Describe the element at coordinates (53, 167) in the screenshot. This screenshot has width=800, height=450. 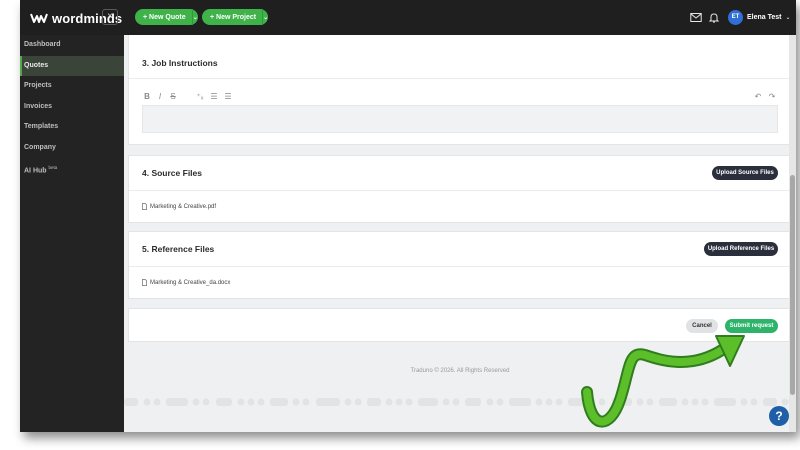
I see `beta-badge: beta` at that location.